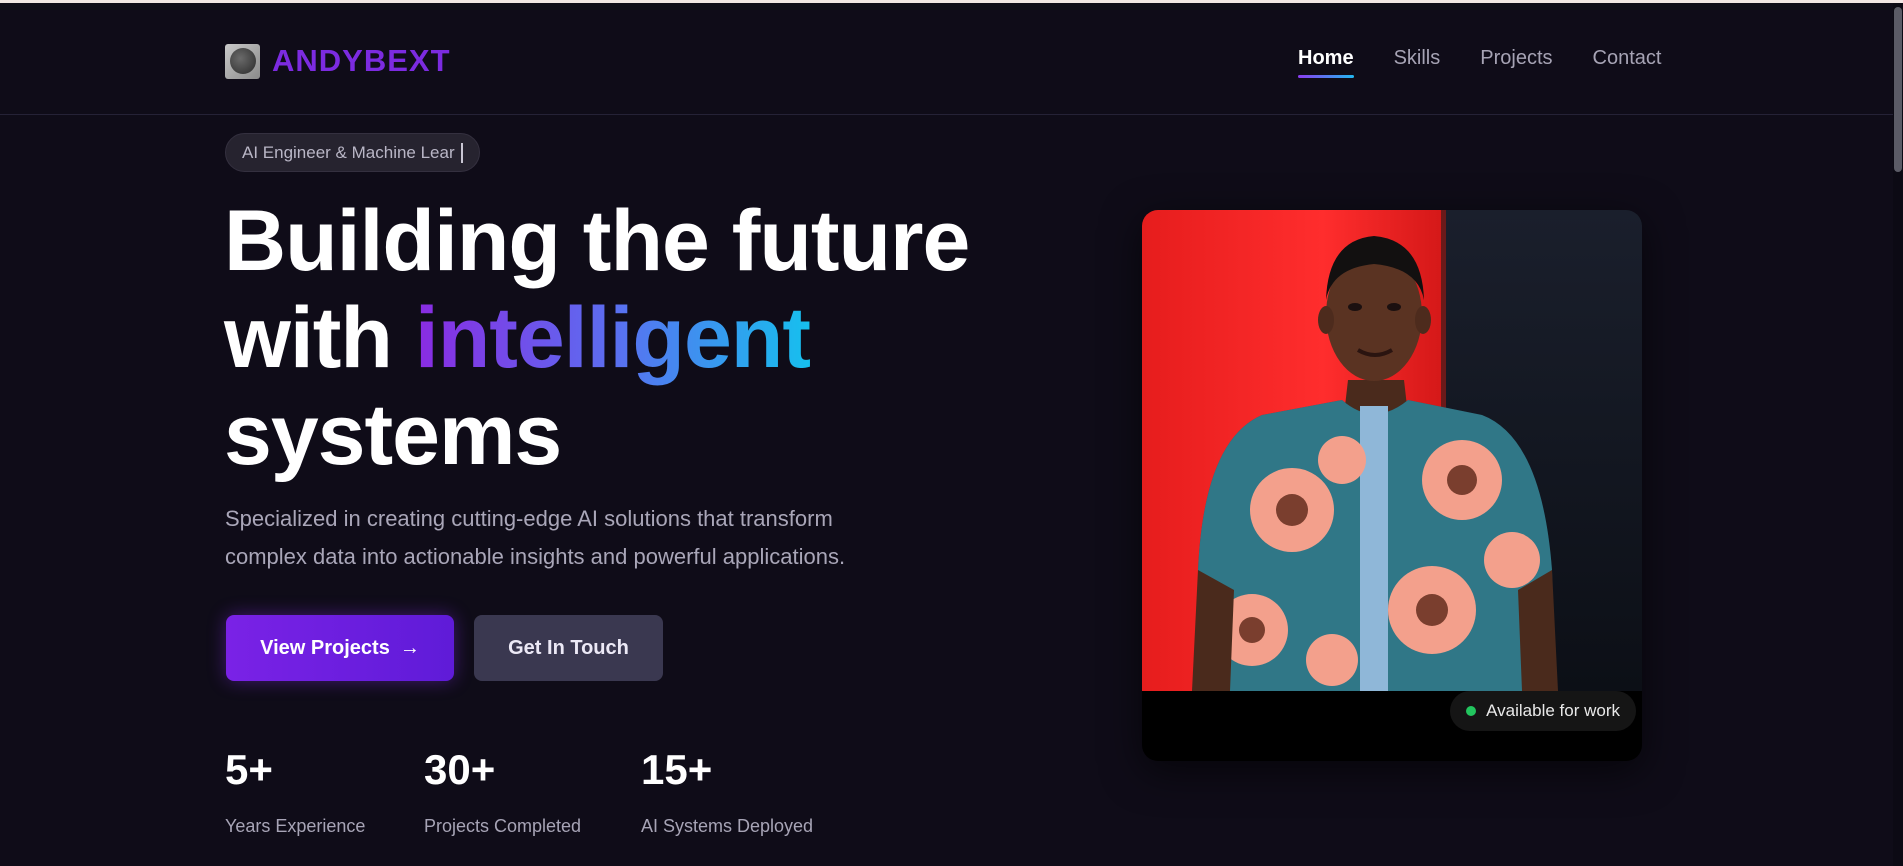 Image resolution: width=1903 pixels, height=866 pixels. I want to click on stat-label: AI Systems Deployed, so click(727, 826).